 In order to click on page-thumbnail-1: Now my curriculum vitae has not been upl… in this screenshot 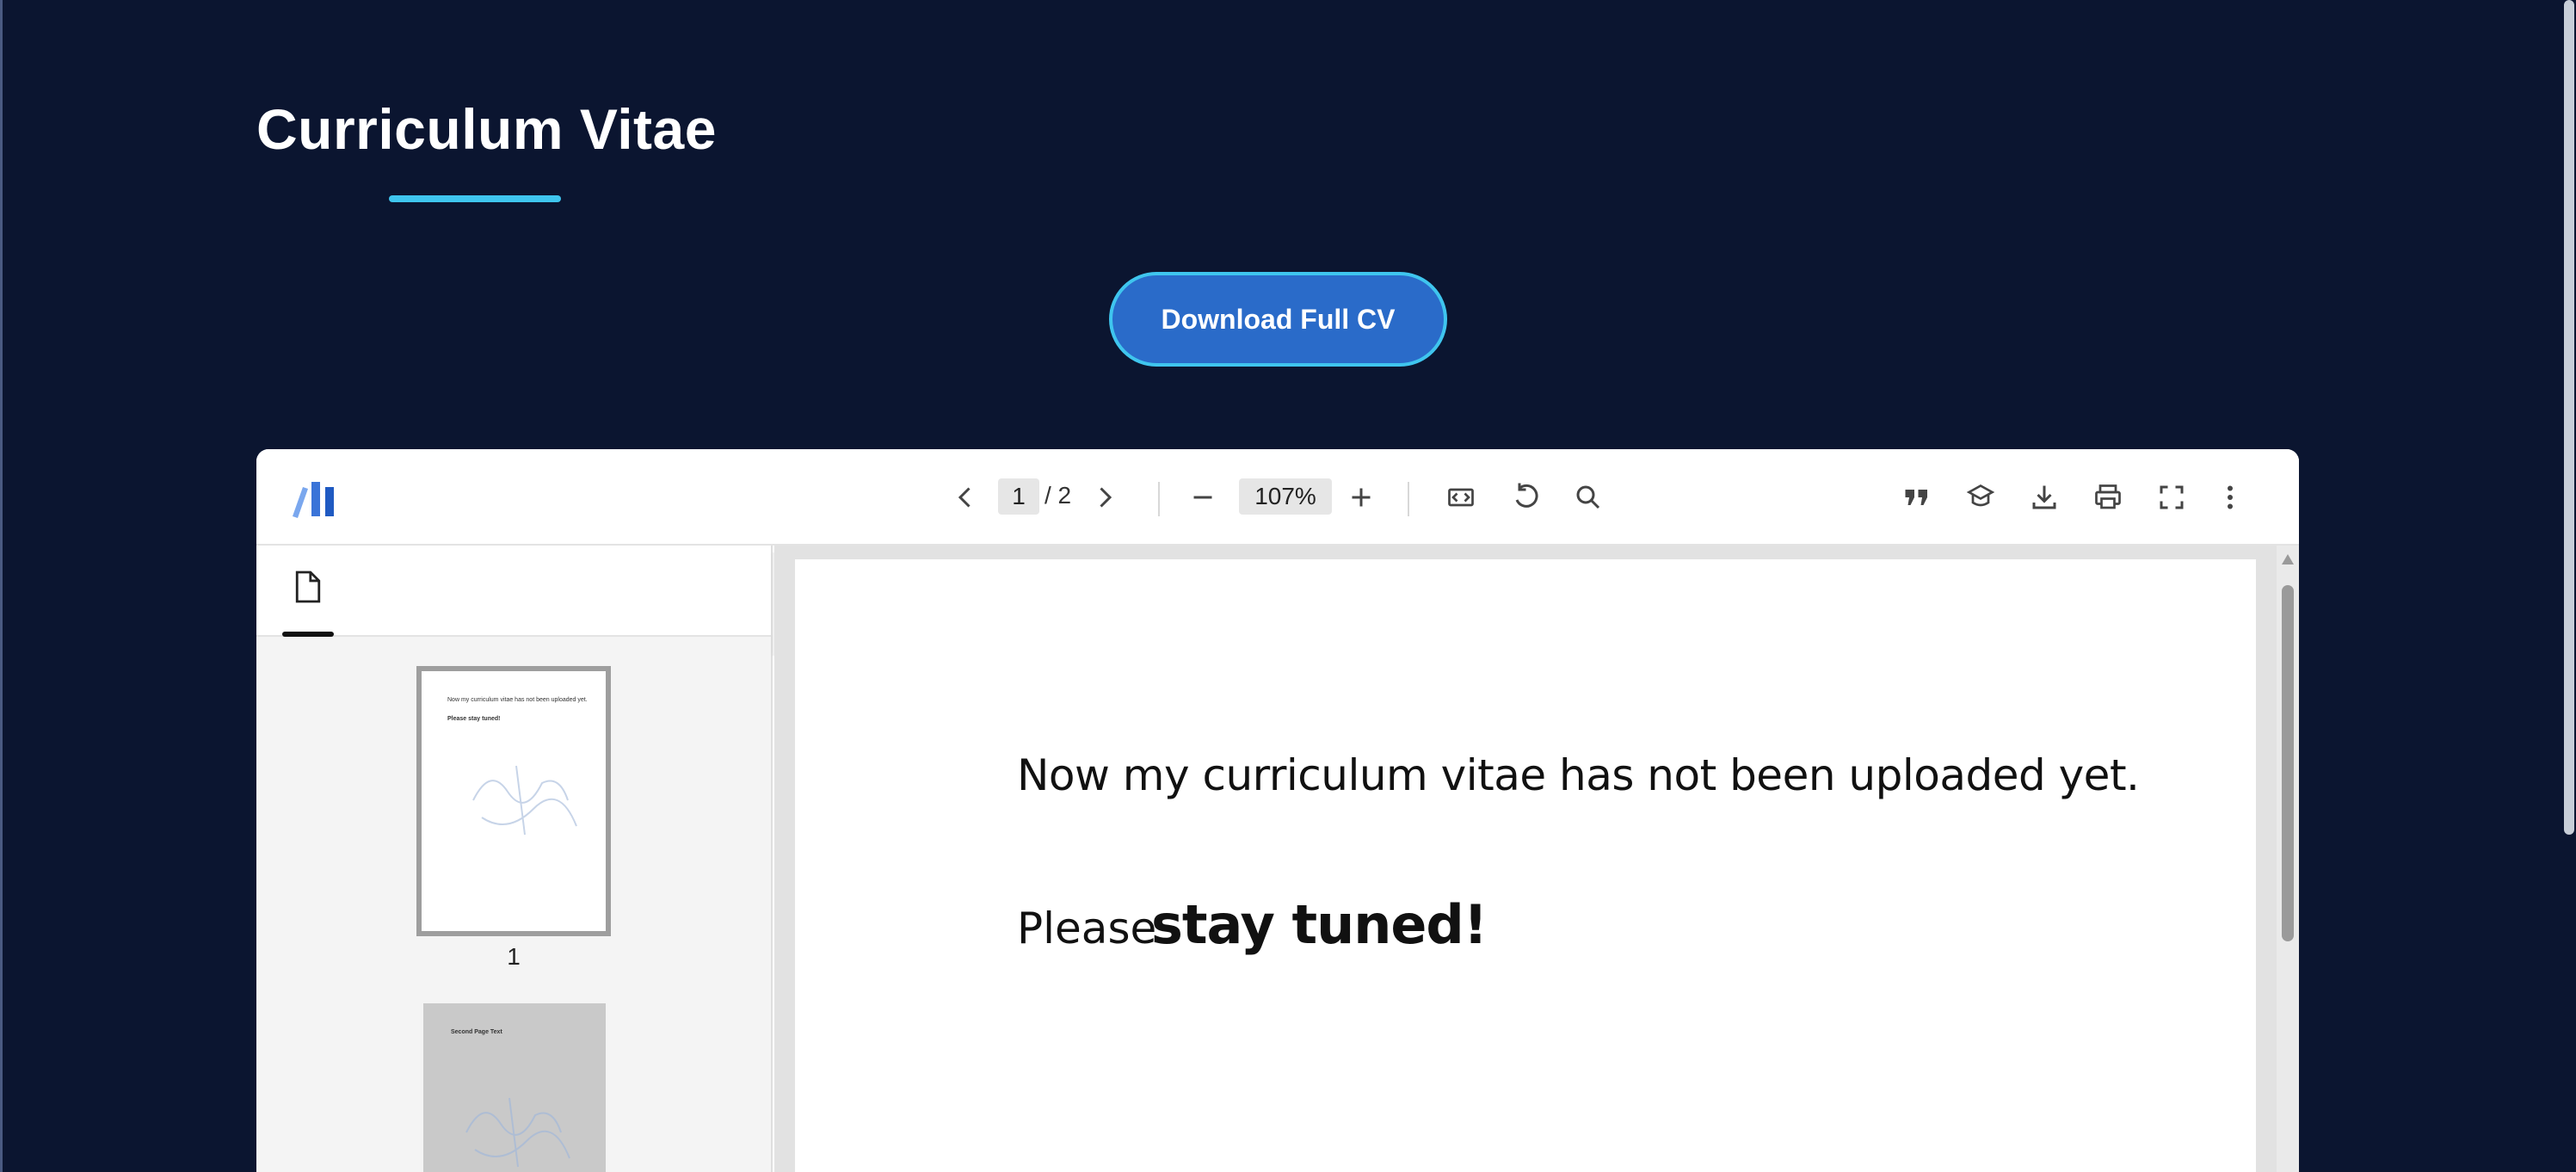, I will do `click(513, 801)`.